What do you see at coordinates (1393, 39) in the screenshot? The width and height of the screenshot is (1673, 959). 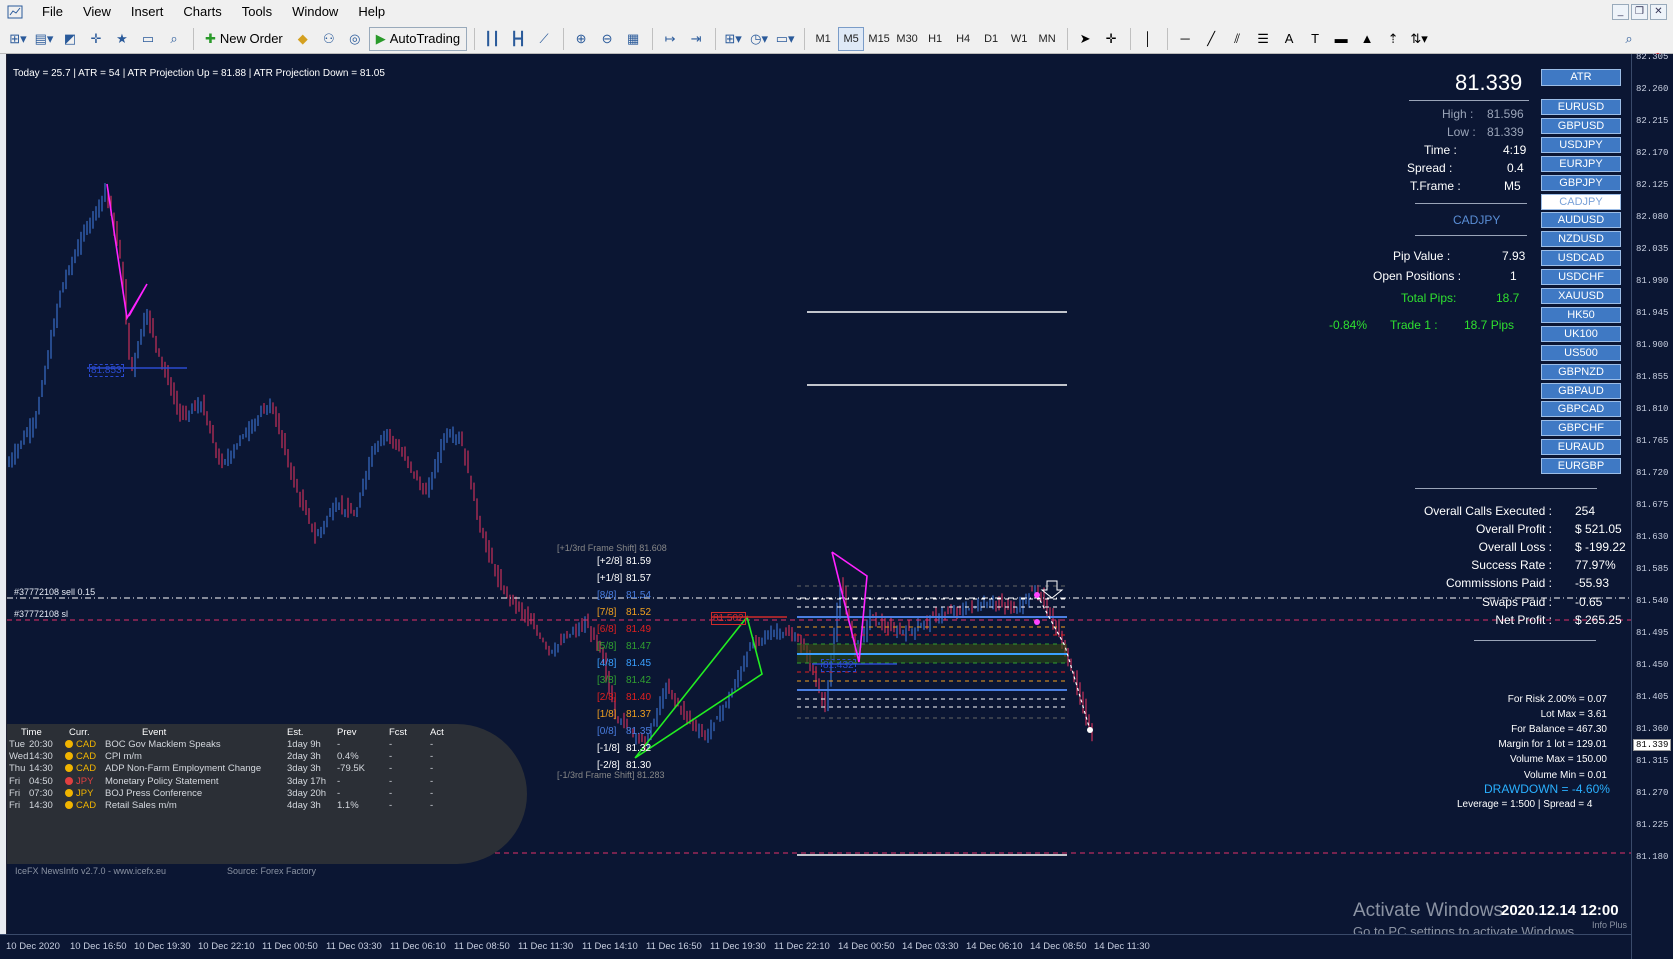 I see `arrows-icon: ⇡` at bounding box center [1393, 39].